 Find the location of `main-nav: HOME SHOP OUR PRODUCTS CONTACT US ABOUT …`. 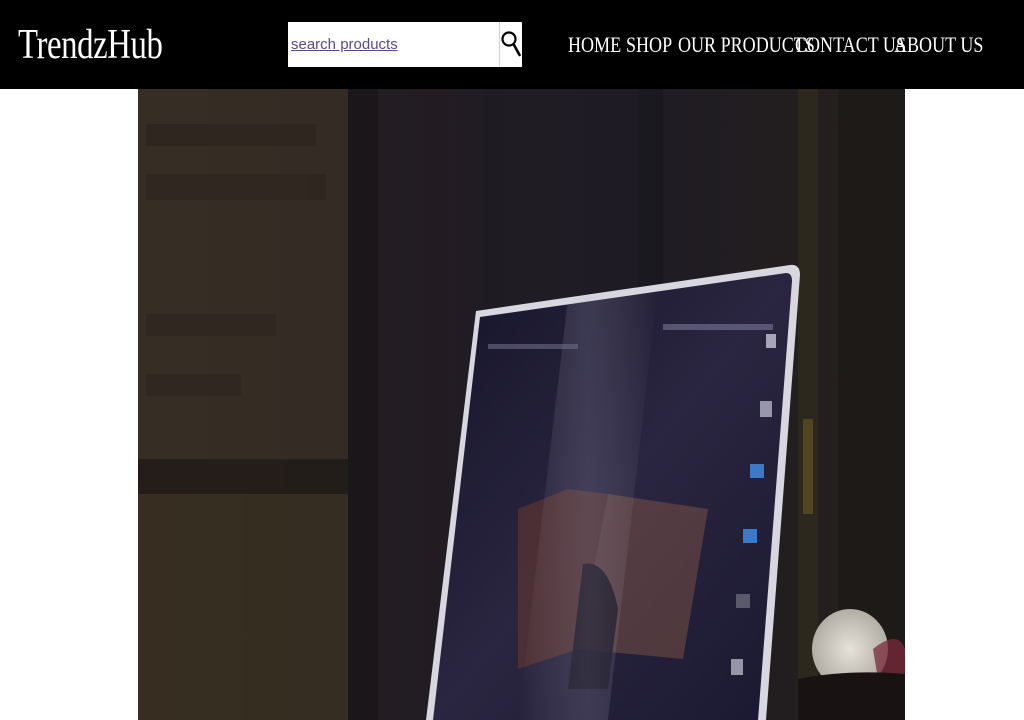

main-nav: HOME SHOP OUR PRODUCTS CONTACT US ABOUT … is located at coordinates (775, 45).